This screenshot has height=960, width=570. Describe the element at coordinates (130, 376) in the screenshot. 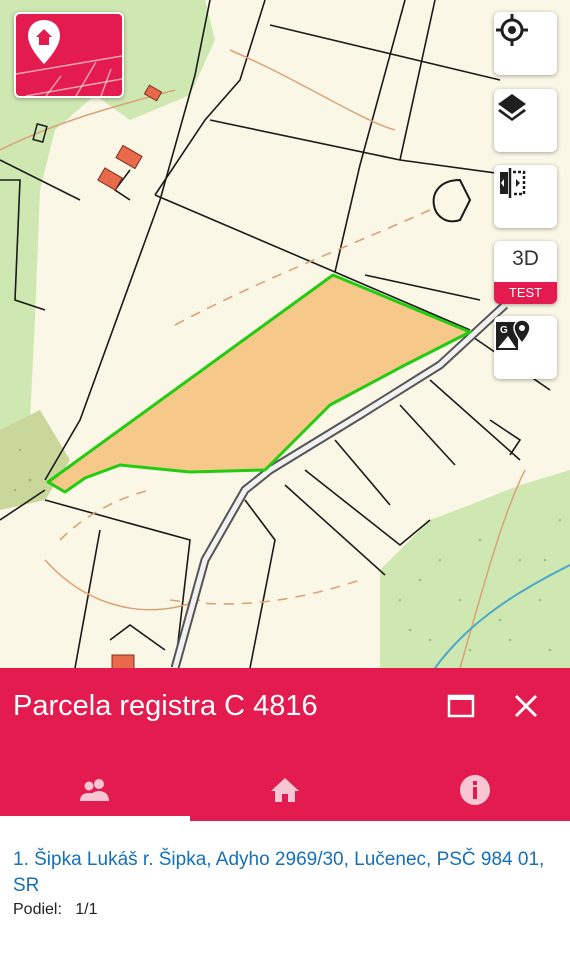

I see `buildings` at that location.